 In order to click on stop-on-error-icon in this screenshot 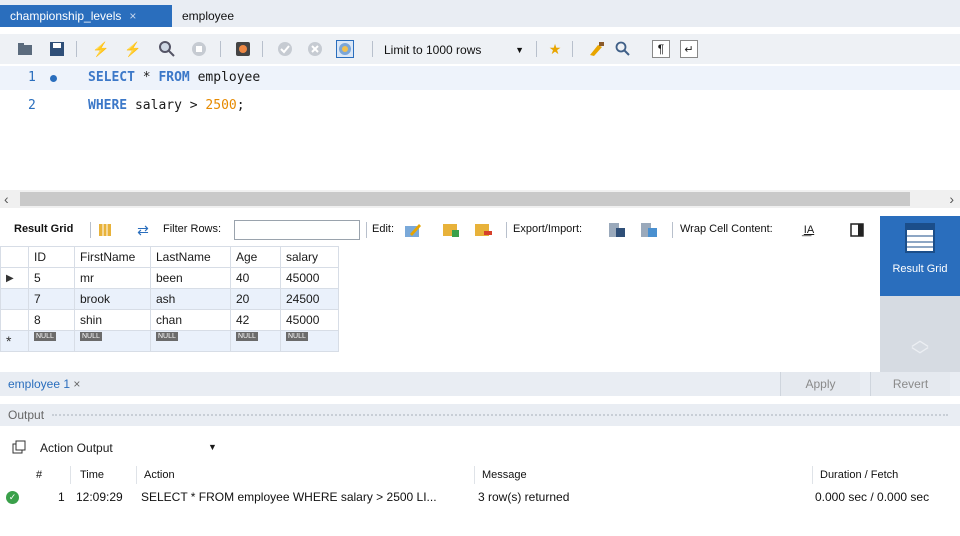, I will do `click(243, 49)`.